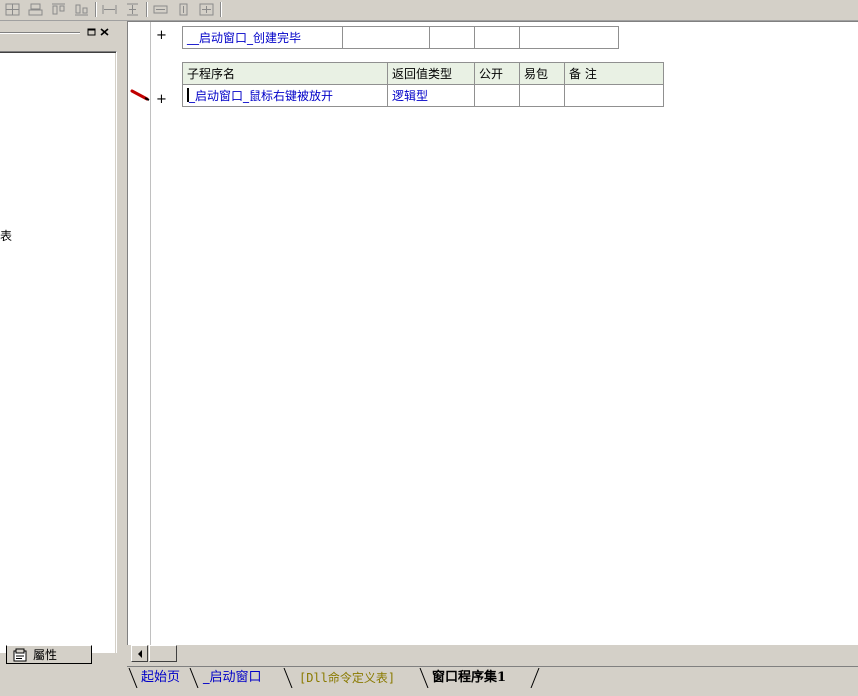 The width and height of the screenshot is (858, 696). Describe the element at coordinates (109, 9) in the screenshot. I see `space-horizontal-icon` at that location.